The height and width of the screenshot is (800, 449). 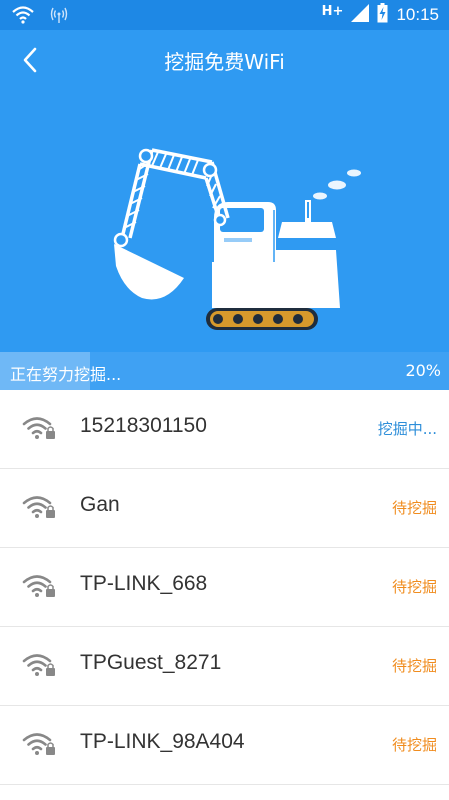 I want to click on battery-icon, so click(x=382, y=15).